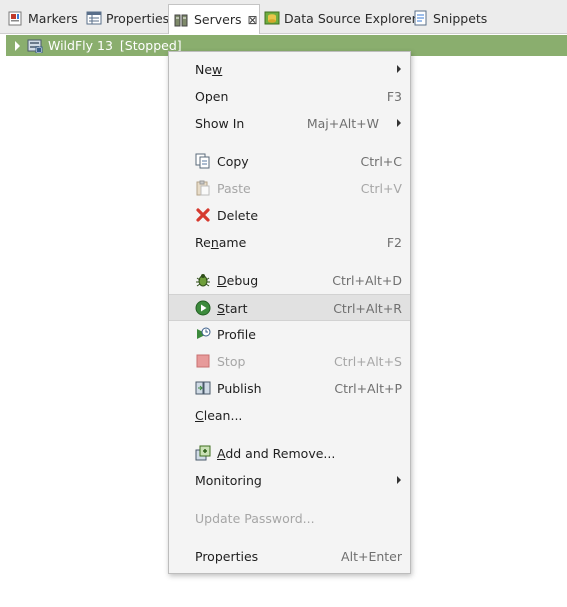 Image resolution: width=567 pixels, height=607 pixels. What do you see at coordinates (35, 46) in the screenshot?
I see `server-icon` at bounding box center [35, 46].